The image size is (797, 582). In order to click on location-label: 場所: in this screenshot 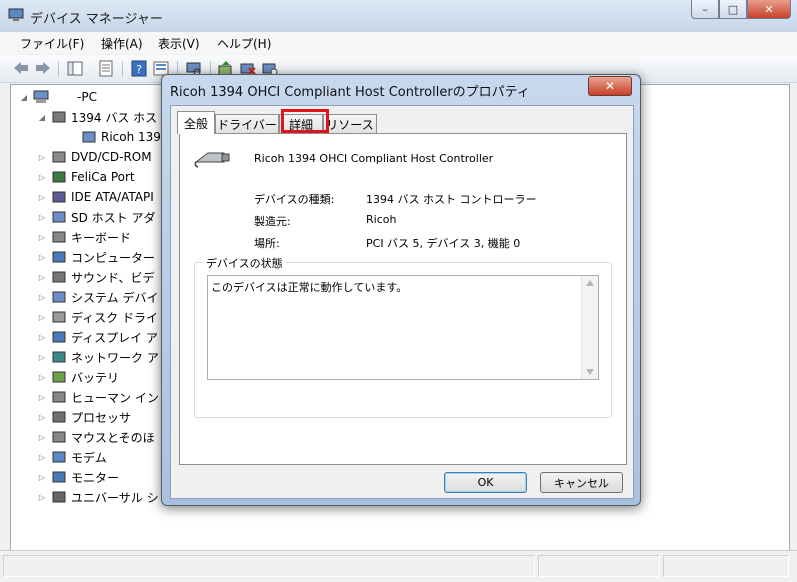, I will do `click(267, 243)`.